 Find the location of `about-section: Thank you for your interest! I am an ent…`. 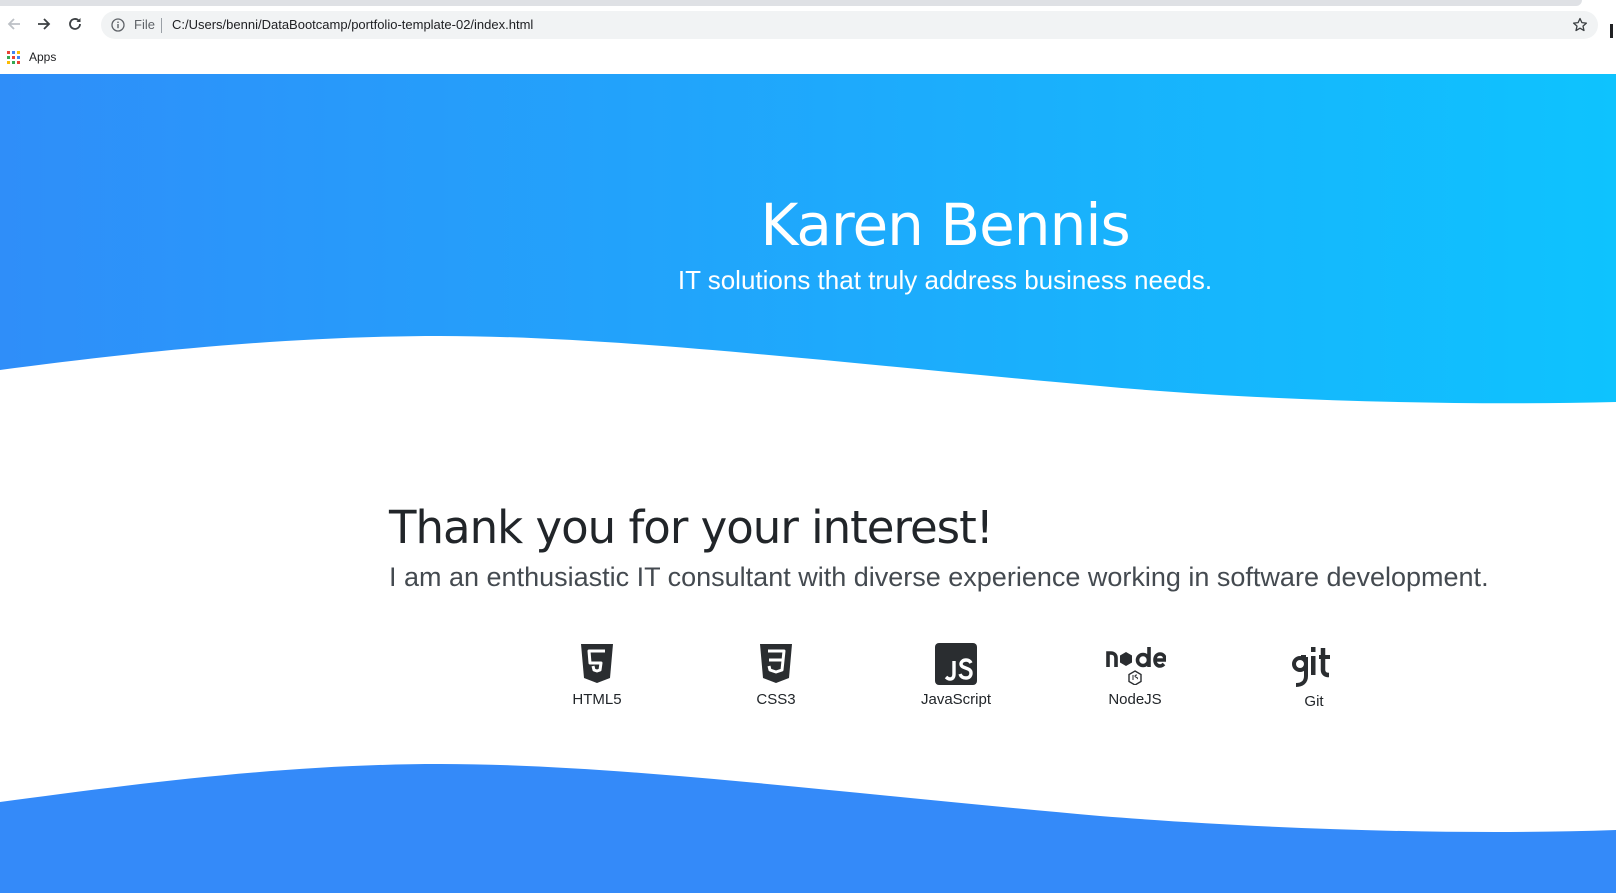

about-section: Thank you for your interest! I am an ent… is located at coordinates (954, 547).